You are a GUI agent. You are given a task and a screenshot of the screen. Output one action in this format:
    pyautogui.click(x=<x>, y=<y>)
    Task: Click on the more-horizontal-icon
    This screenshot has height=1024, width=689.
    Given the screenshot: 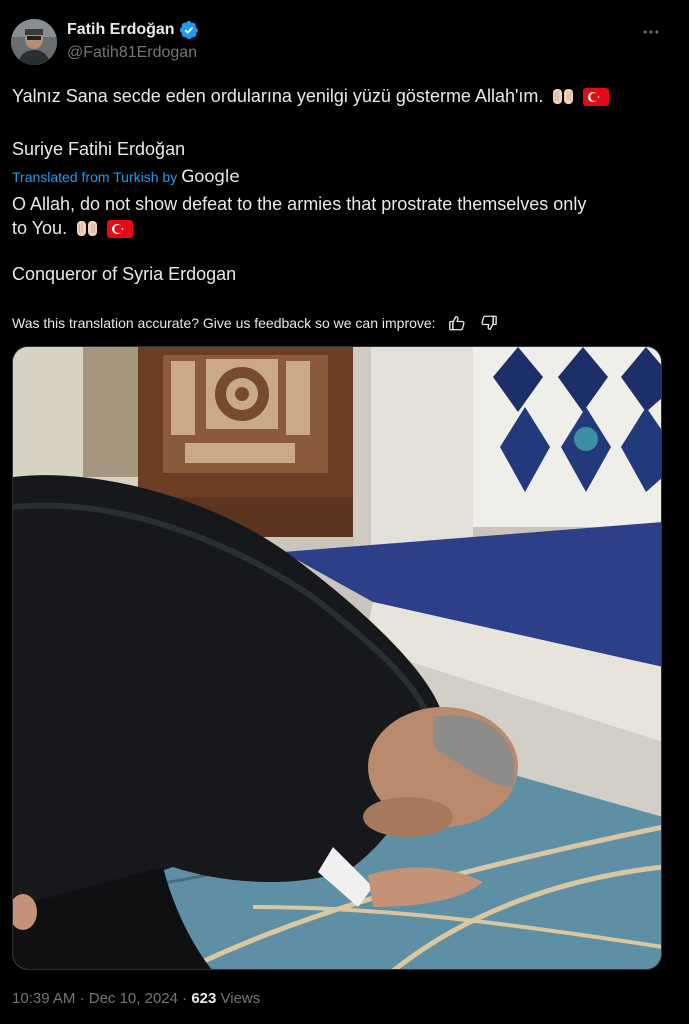 What is the action you would take?
    pyautogui.click(x=651, y=32)
    